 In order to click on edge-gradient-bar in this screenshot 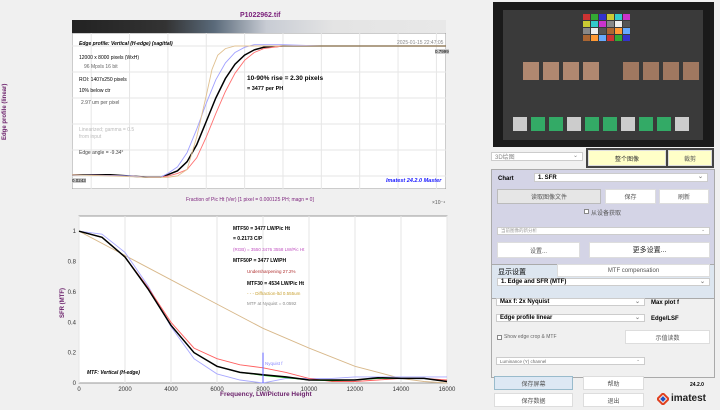, I will do `click(259, 26)`.